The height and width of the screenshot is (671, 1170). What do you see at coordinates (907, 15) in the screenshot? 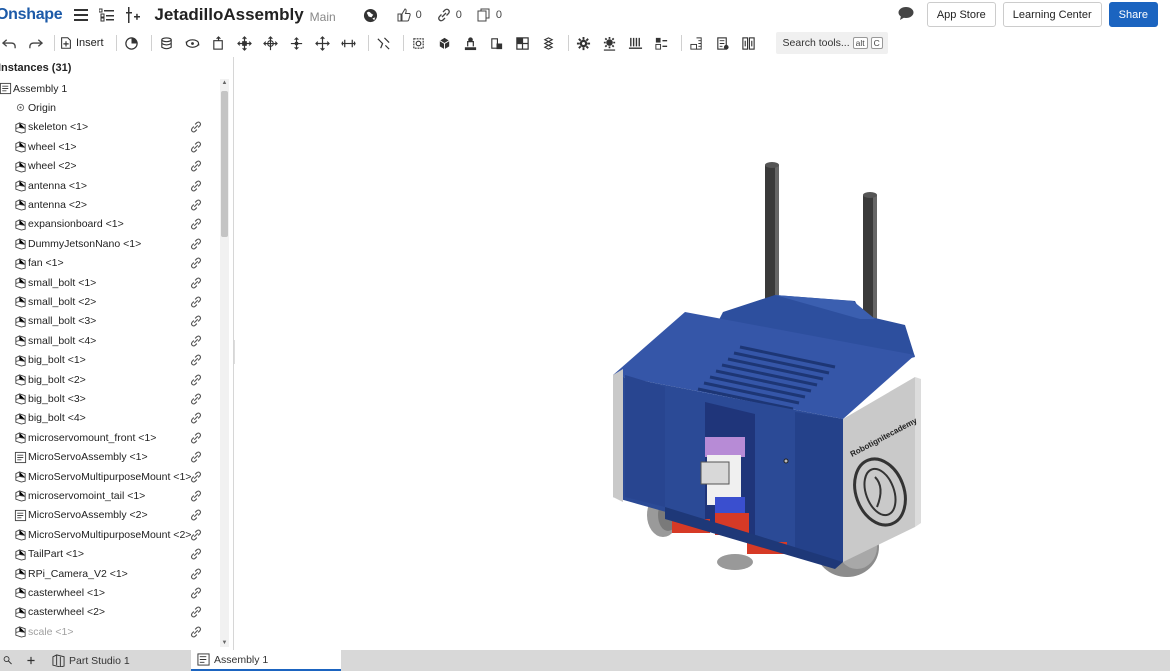
I see `comments-icon` at bounding box center [907, 15].